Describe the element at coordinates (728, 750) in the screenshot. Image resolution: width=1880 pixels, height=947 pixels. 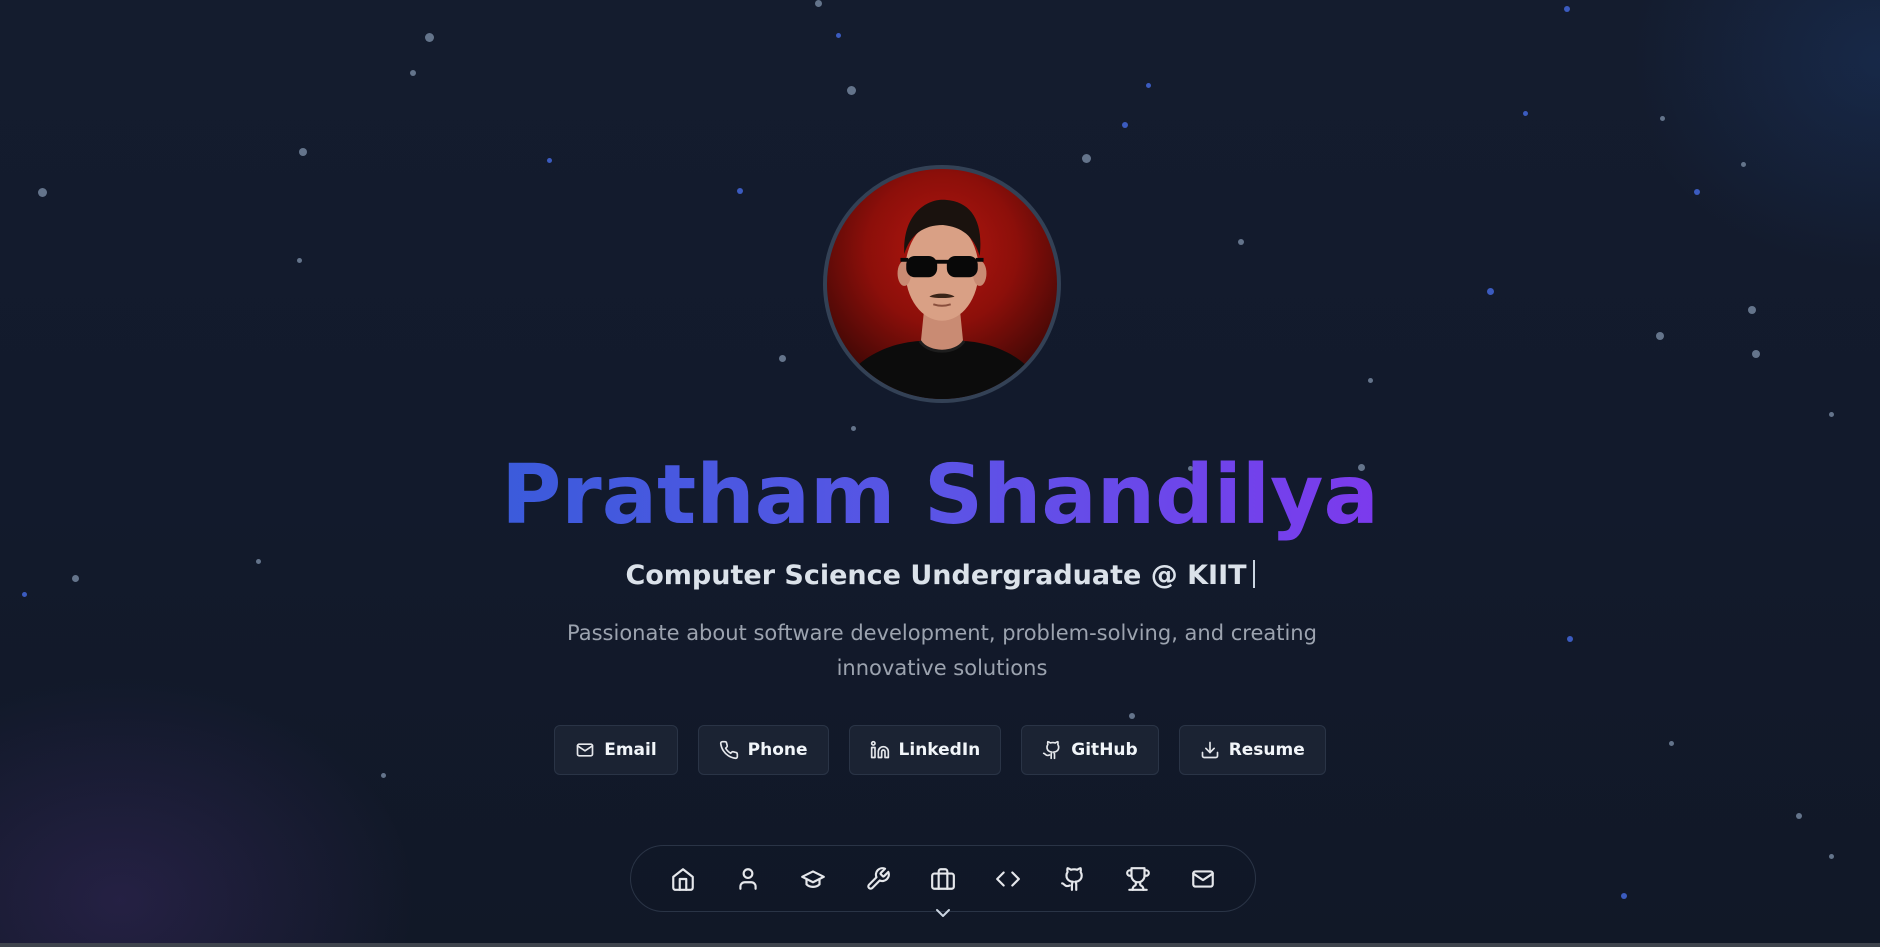
I see `phone-icon` at that location.